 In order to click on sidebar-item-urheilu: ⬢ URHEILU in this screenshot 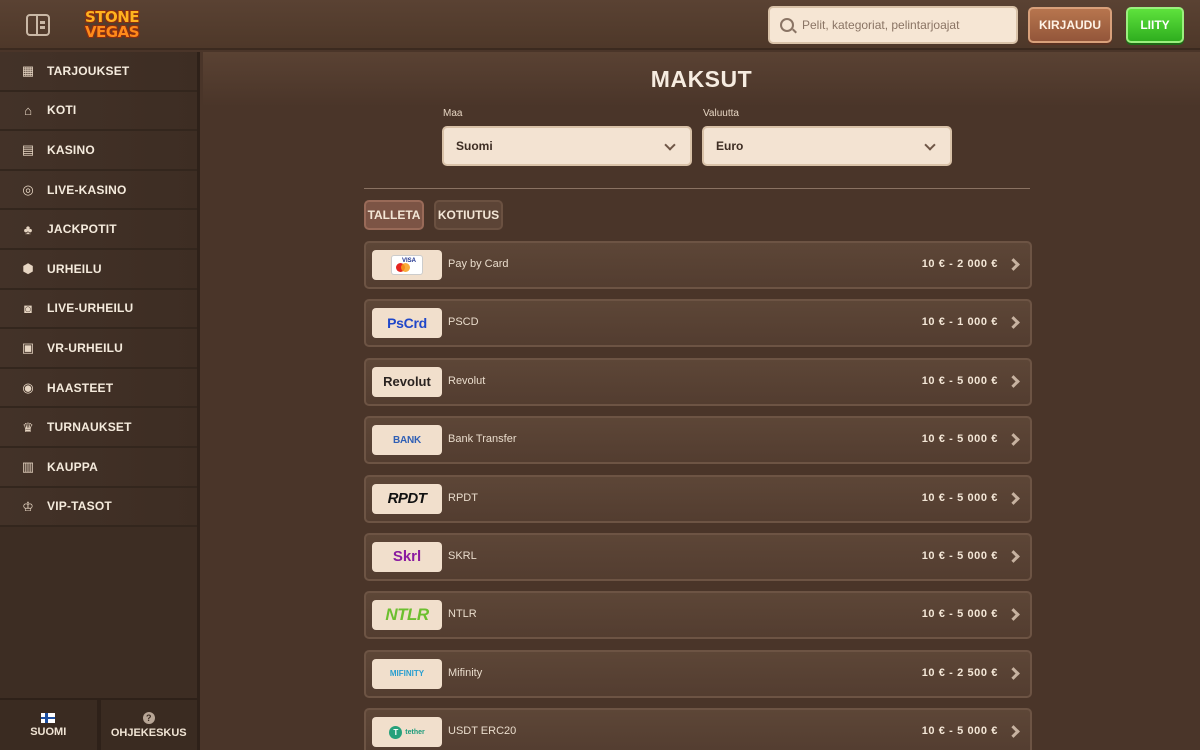, I will do `click(98, 269)`.